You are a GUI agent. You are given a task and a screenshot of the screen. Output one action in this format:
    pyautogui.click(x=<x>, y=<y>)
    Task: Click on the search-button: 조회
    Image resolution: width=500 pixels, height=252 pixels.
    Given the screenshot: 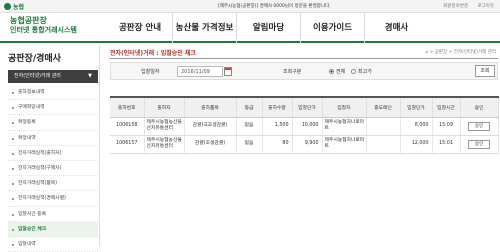 What is the action you would take?
    pyautogui.click(x=485, y=71)
    